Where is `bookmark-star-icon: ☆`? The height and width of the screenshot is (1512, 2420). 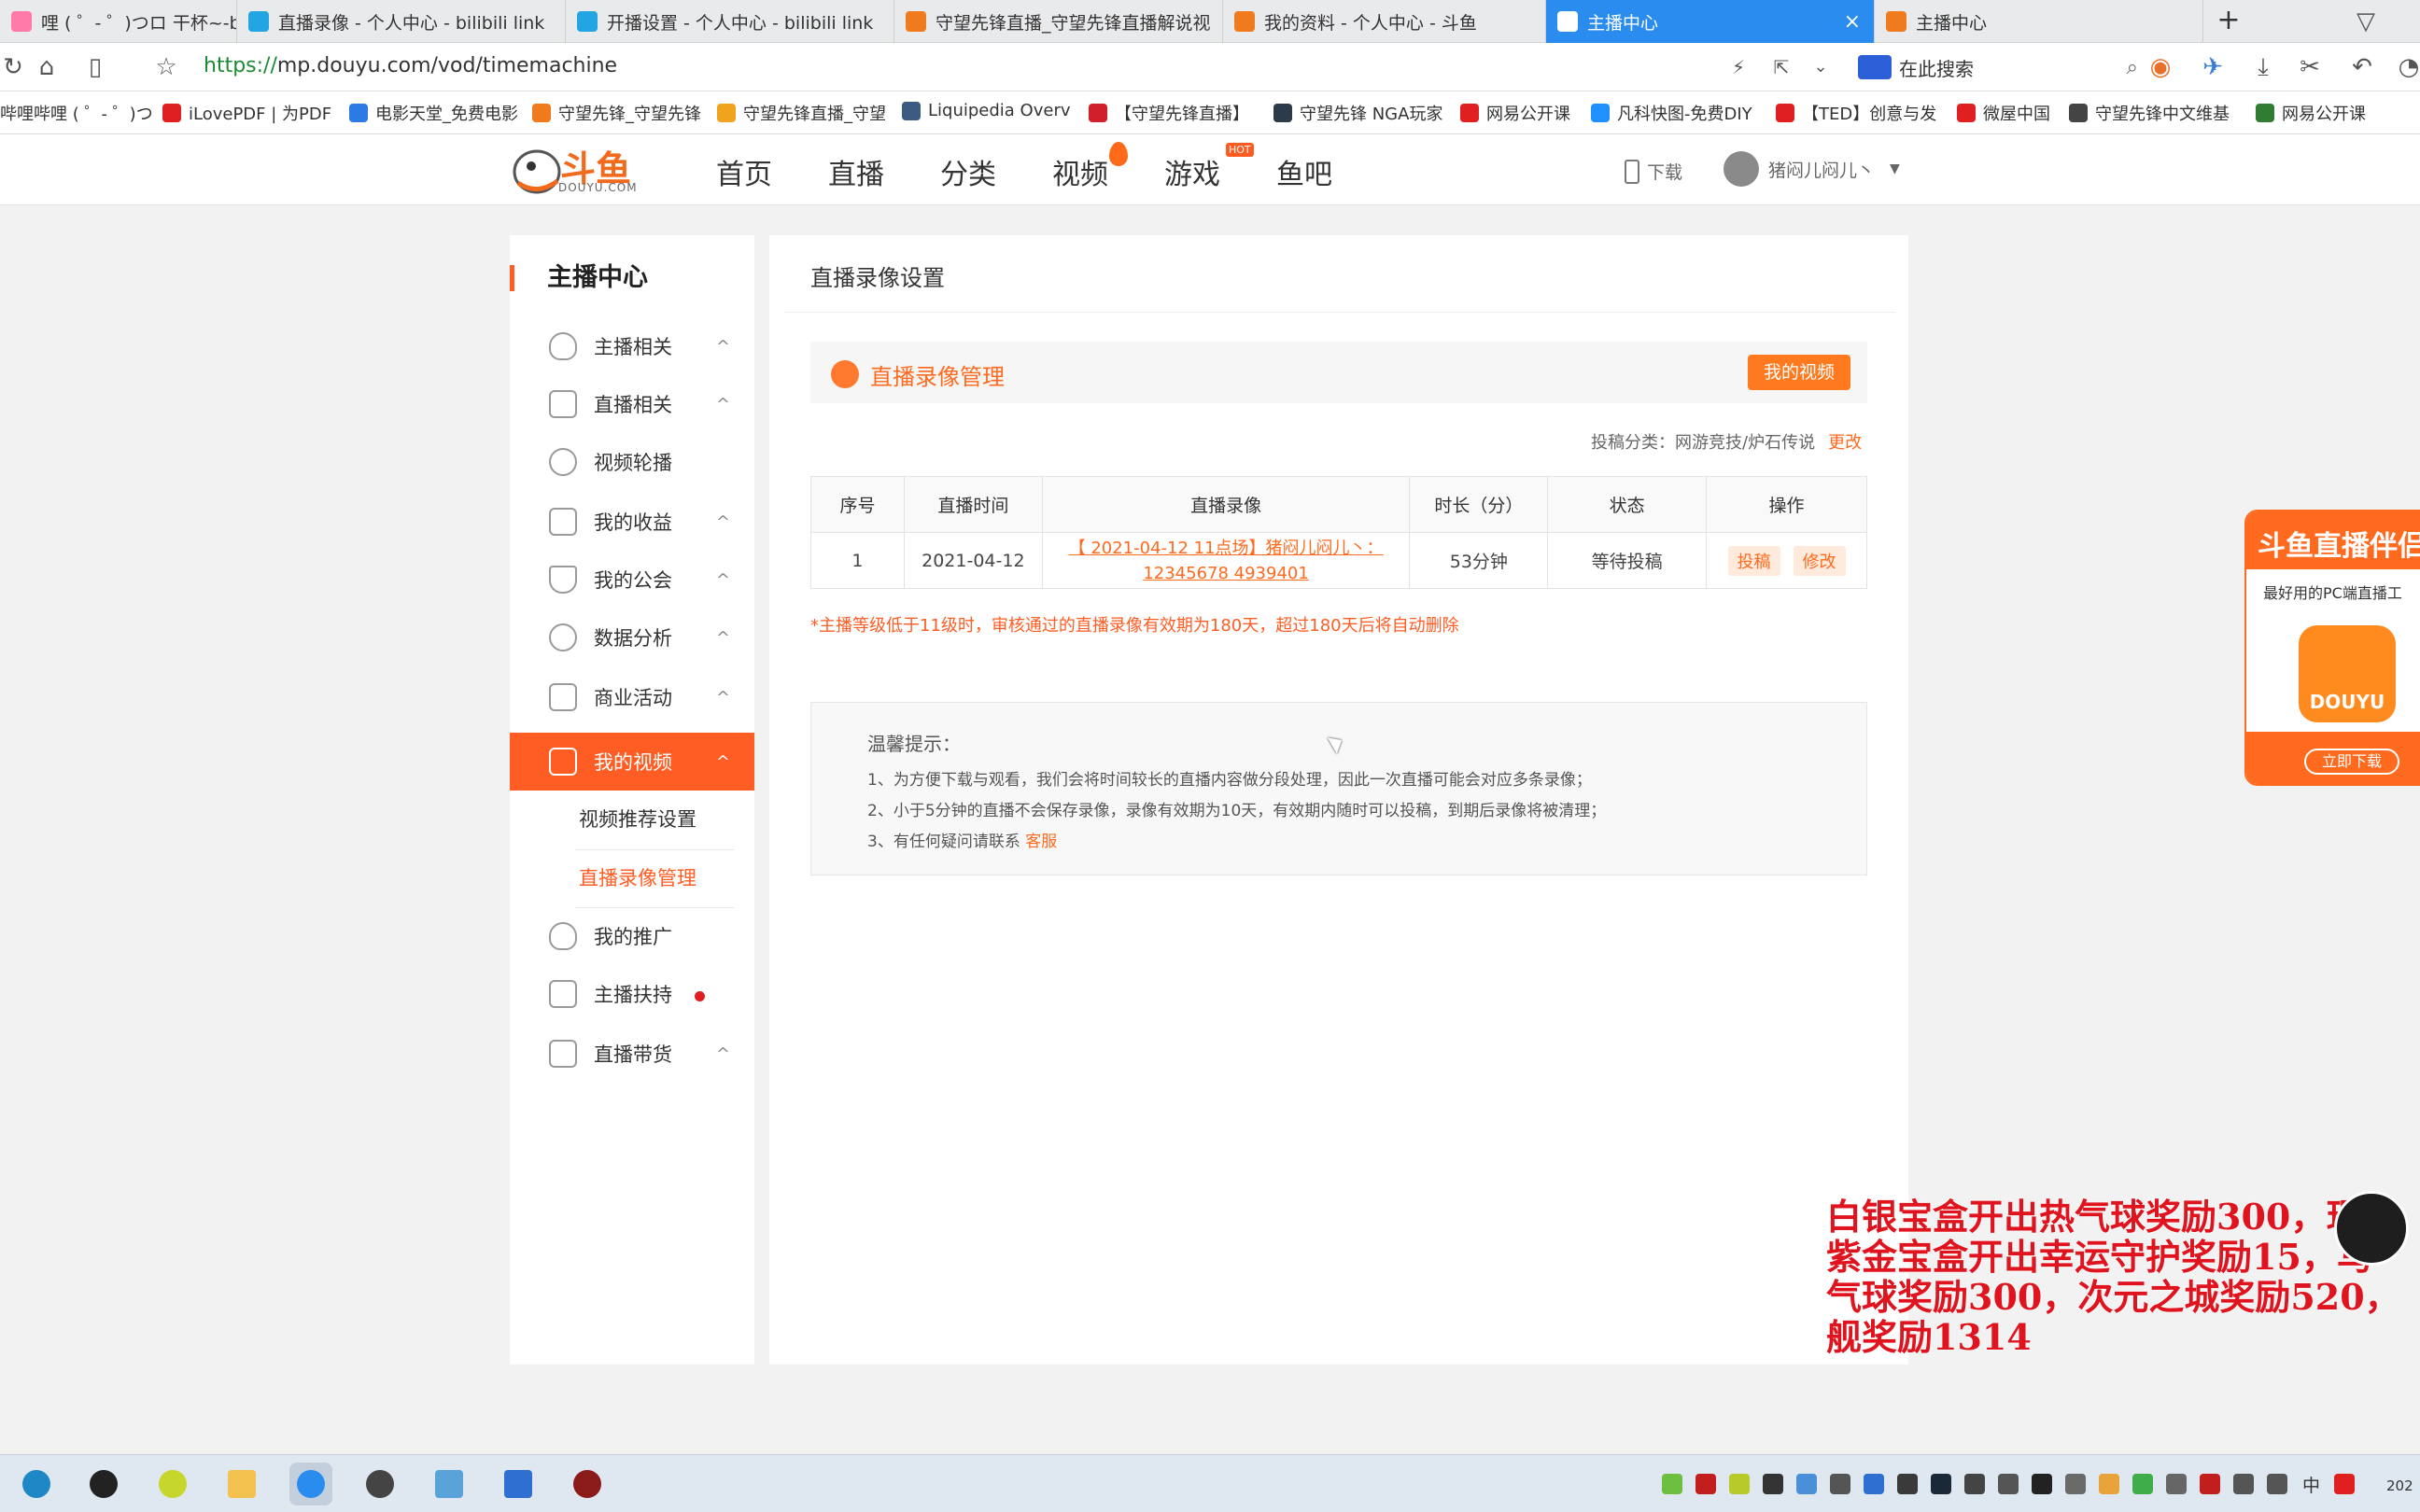 bookmark-star-icon: ☆ is located at coordinates (166, 67).